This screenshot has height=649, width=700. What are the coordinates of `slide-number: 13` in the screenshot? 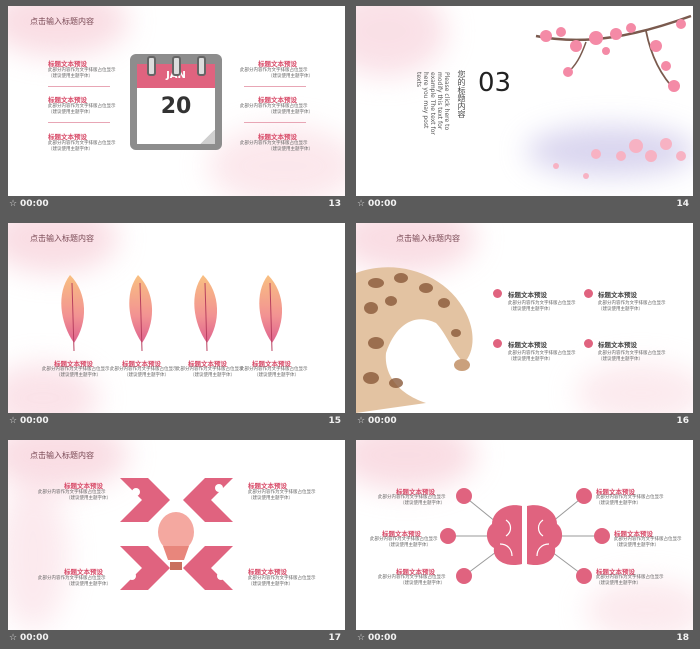 It's located at (334, 204).